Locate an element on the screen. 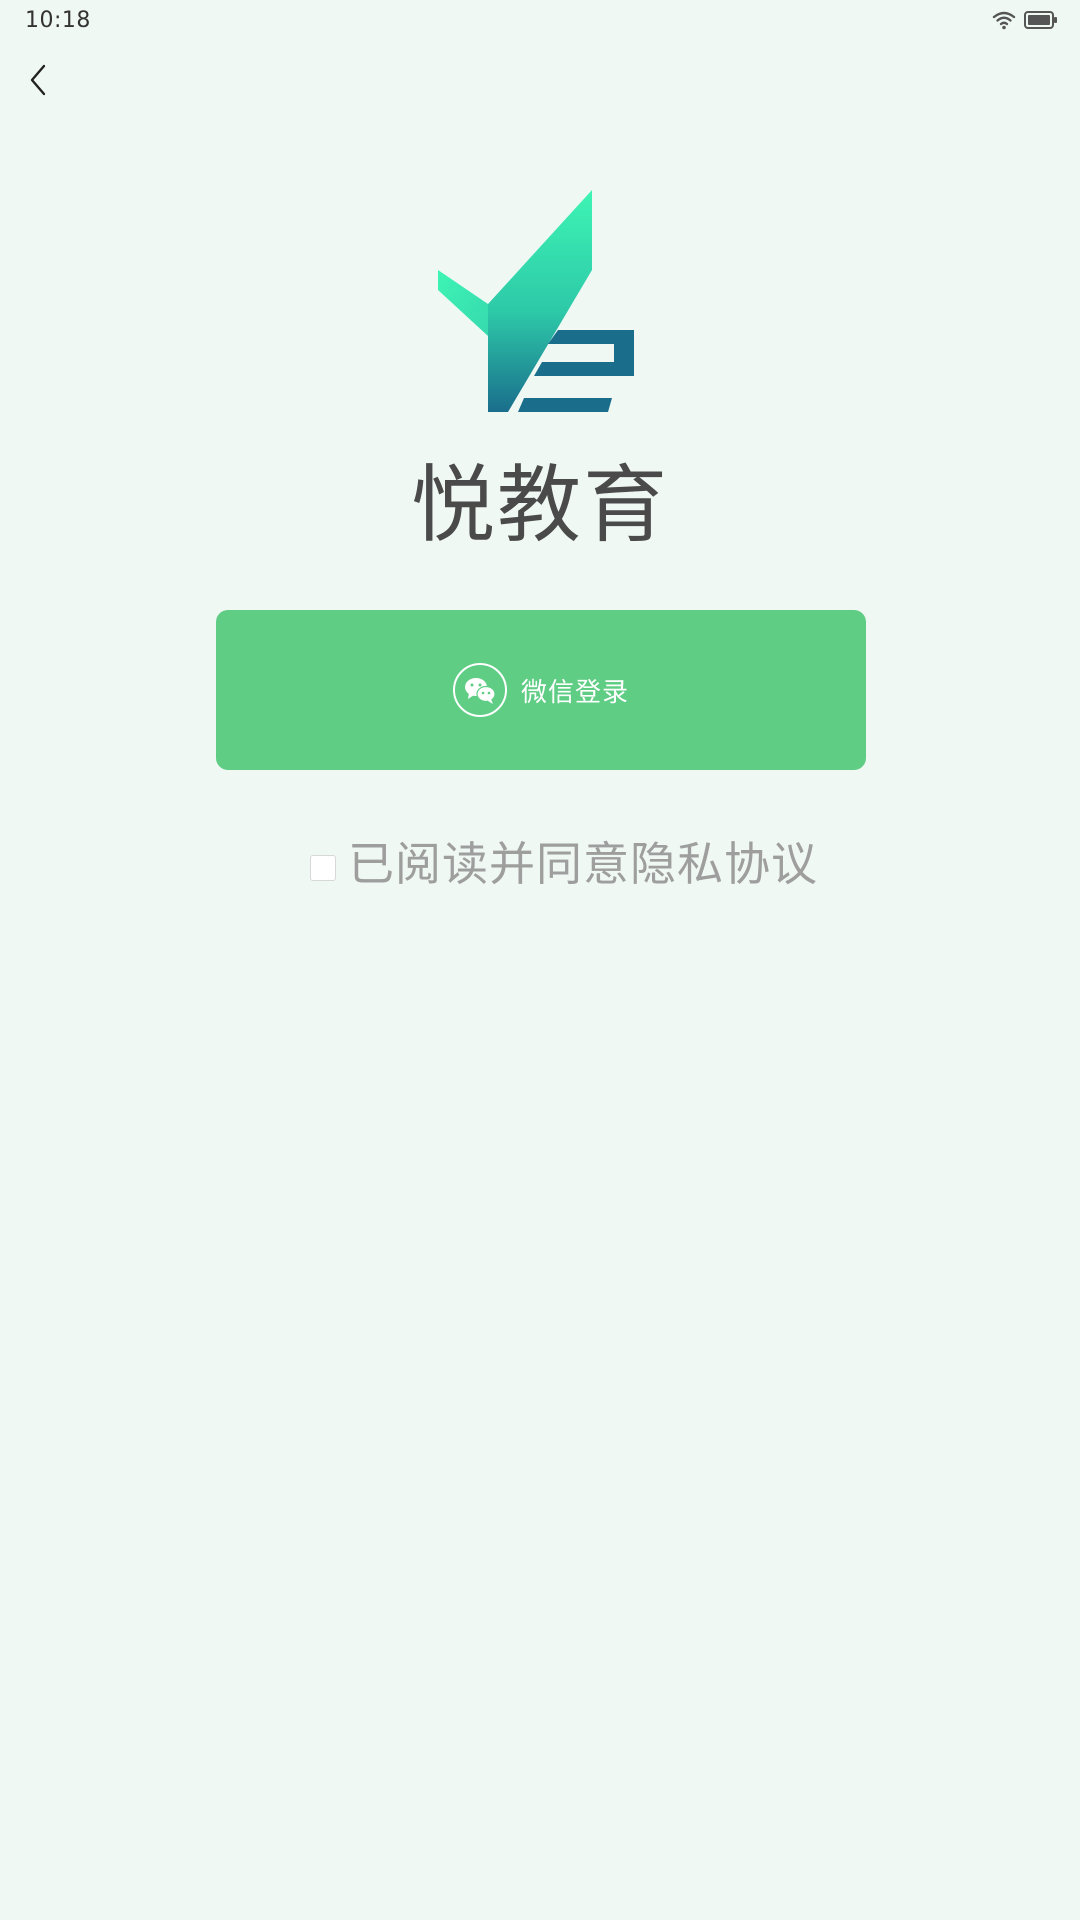 The width and height of the screenshot is (1080, 1920). wifi-icon is located at coordinates (1004, 22).